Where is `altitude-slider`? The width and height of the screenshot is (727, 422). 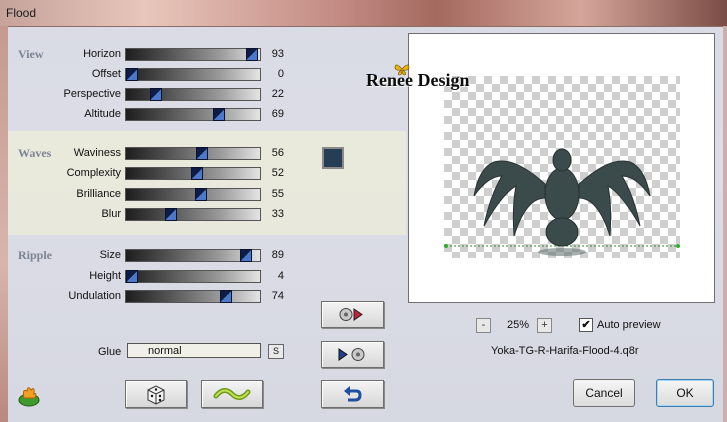
altitude-slider is located at coordinates (193, 114).